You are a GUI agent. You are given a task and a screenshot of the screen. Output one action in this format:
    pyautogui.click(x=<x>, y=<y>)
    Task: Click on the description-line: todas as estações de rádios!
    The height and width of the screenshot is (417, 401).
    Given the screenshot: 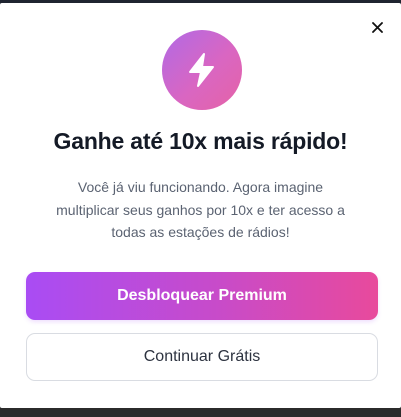 What is the action you would take?
    pyautogui.click(x=200, y=232)
    